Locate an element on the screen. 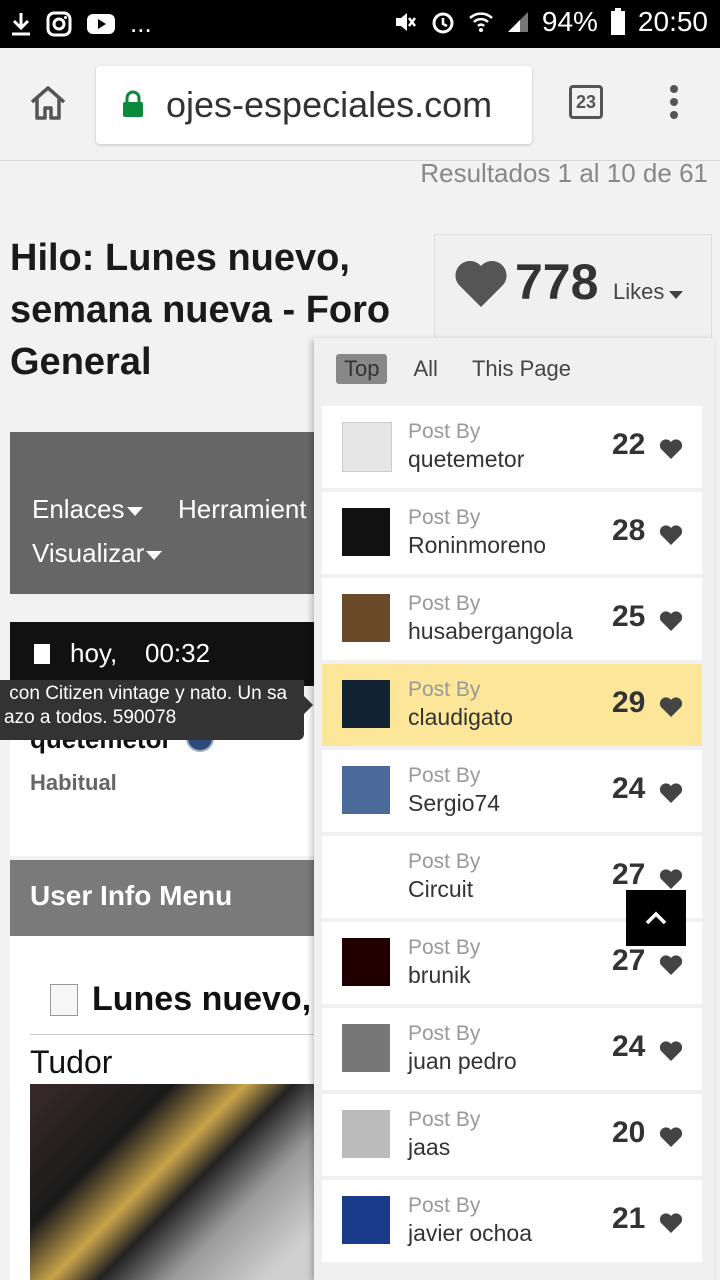 Image resolution: width=720 pixels, height=1280 pixels. results-count: Resultados 1 al 10 de 61 is located at coordinates (564, 173).